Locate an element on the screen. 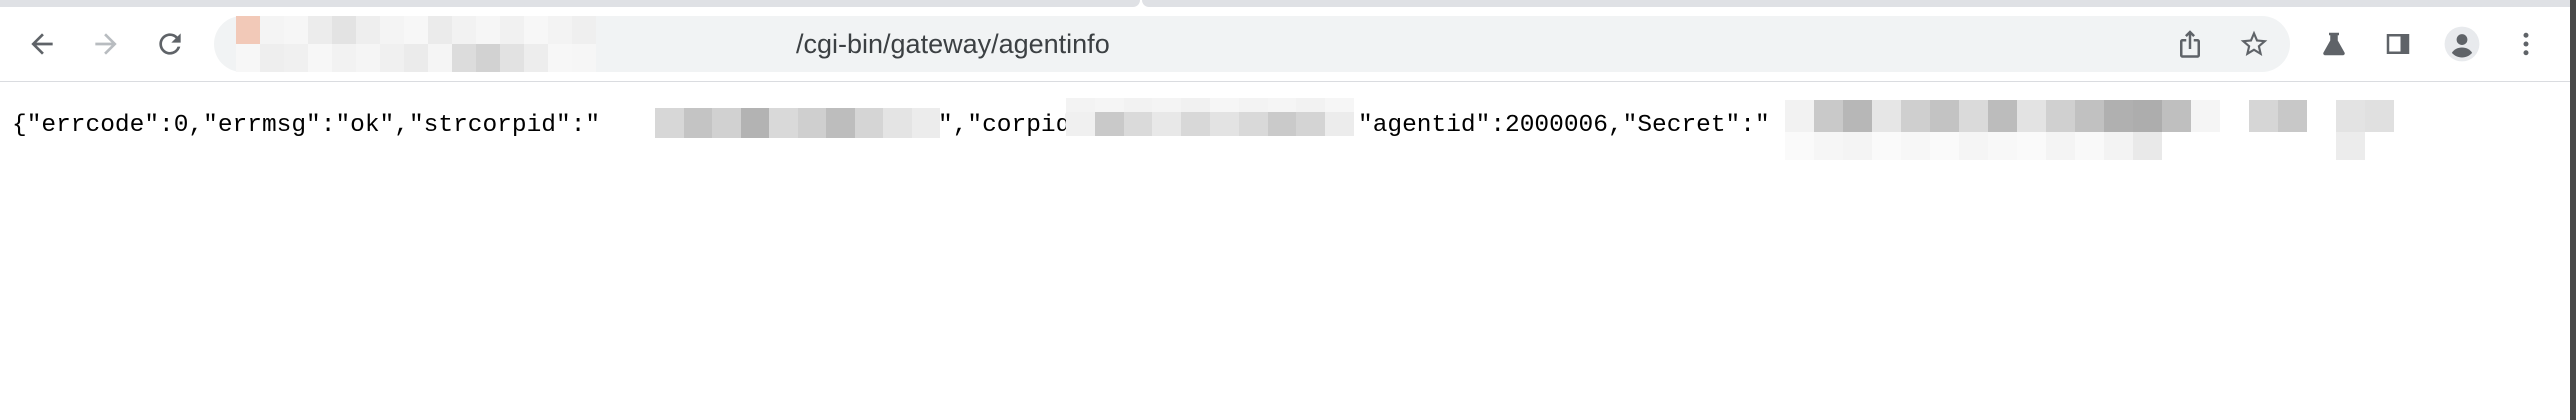  json-text-corpid: ","corpid" is located at coordinates (1012, 125).